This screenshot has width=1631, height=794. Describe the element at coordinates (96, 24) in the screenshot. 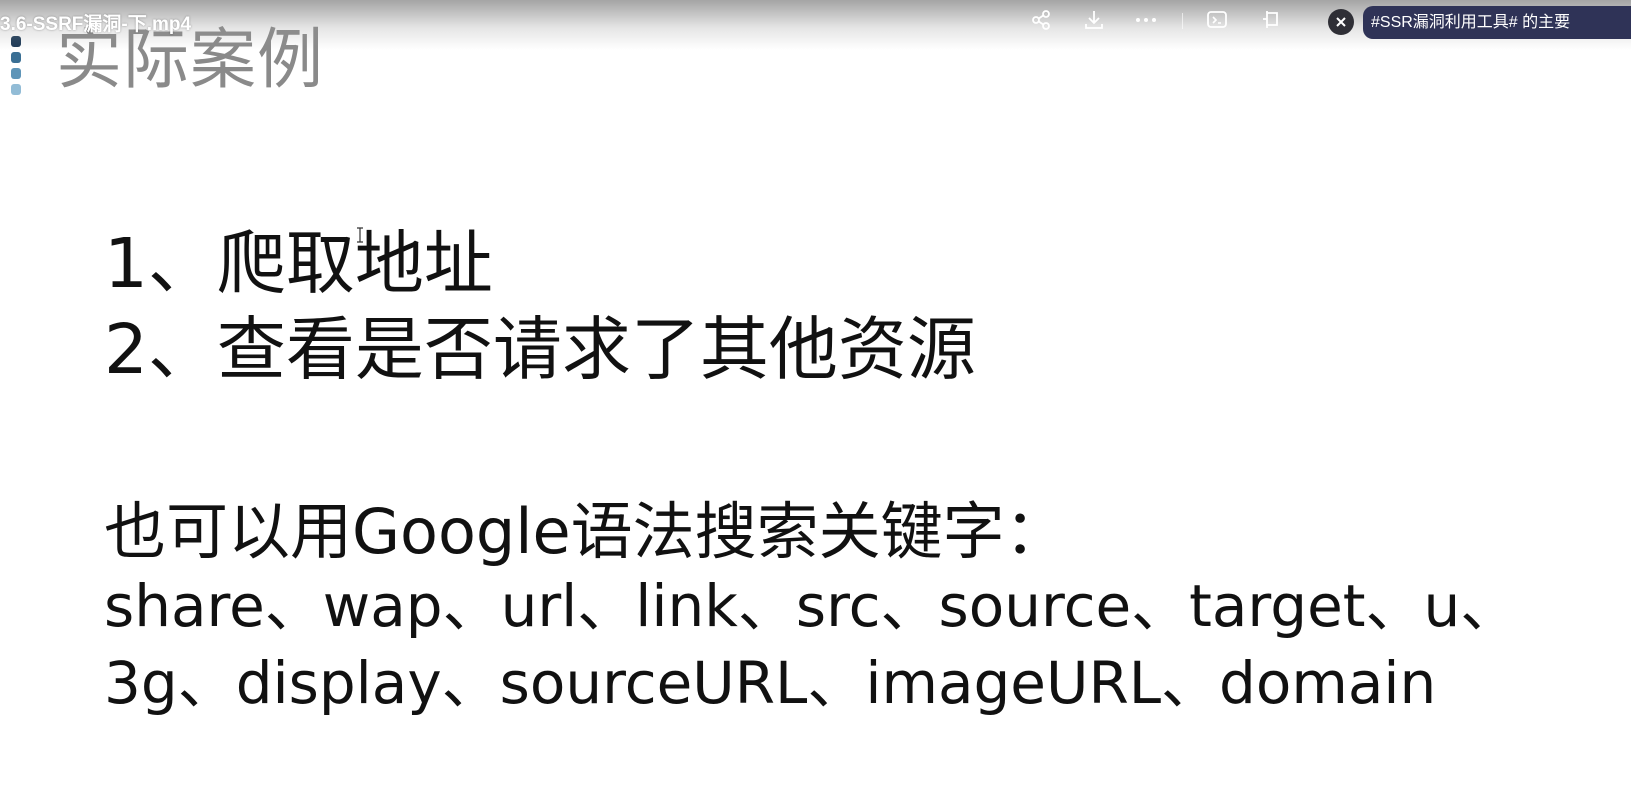

I see `video-title: 3.6-SSRF漏洞-下.mp4` at that location.